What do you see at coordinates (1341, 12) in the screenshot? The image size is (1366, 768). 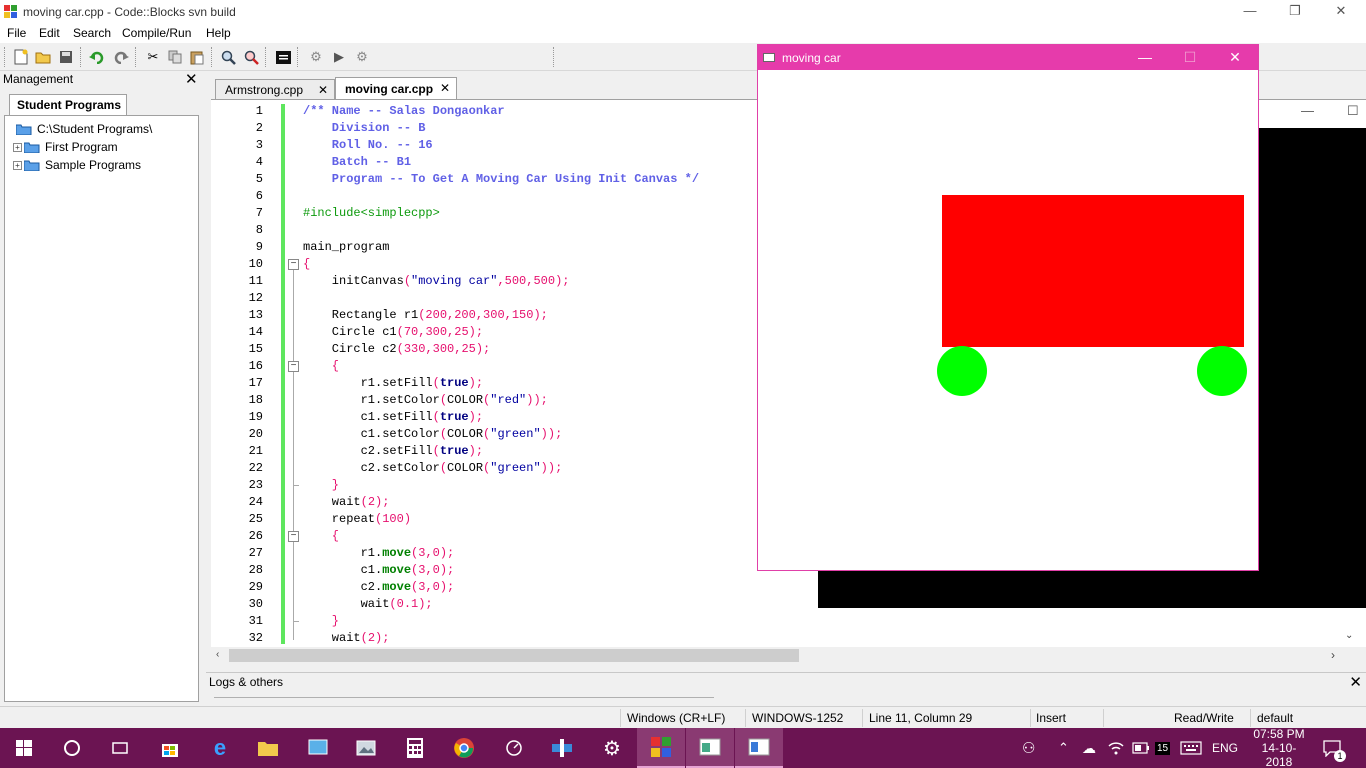 I see `close-button: ✕` at bounding box center [1341, 12].